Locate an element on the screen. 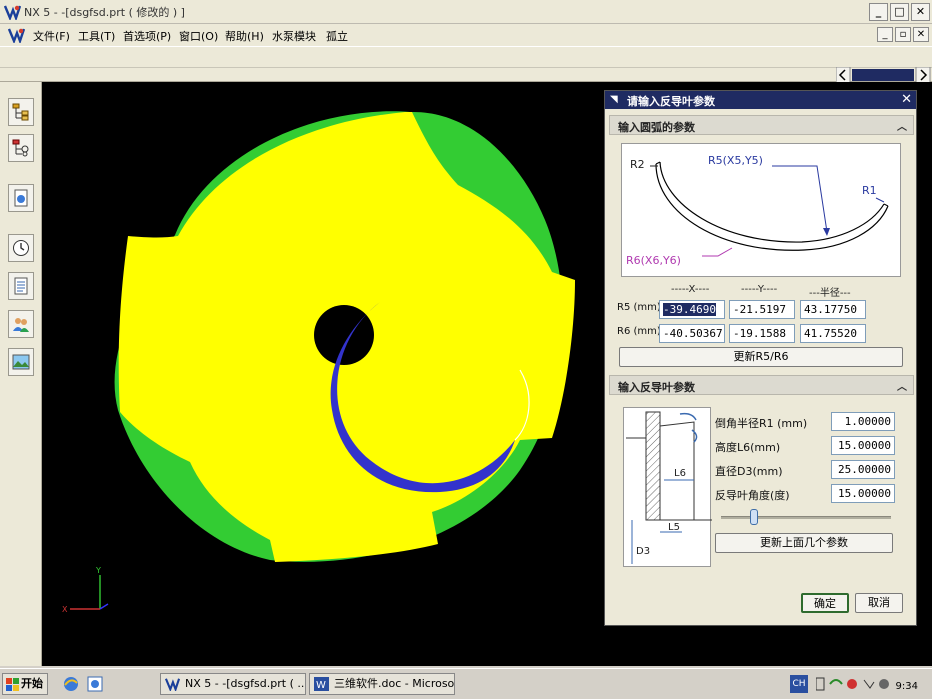  r6-radius-field: 41.75520 is located at coordinates (833, 333).